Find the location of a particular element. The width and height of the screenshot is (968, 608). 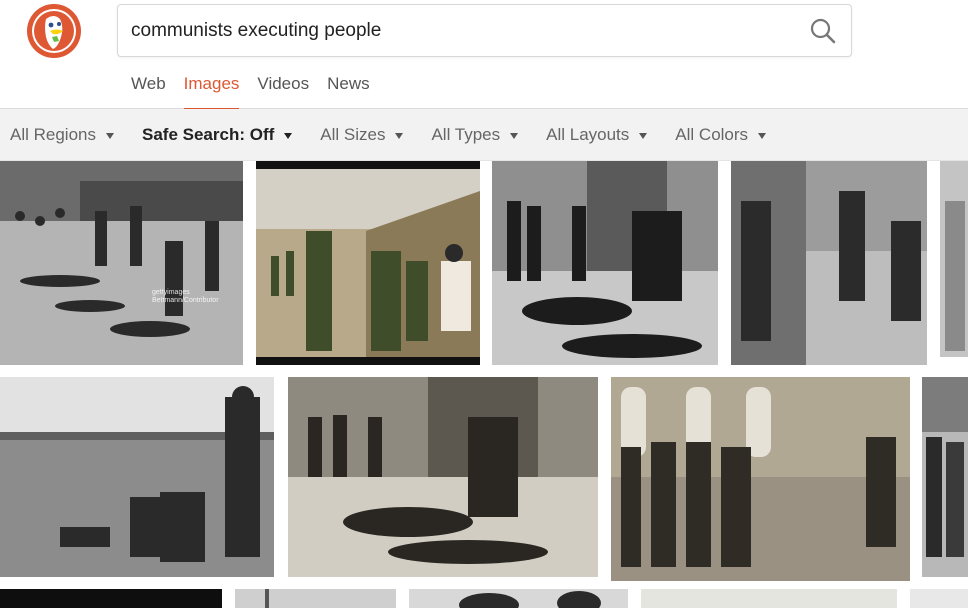

magnifier-icon is located at coordinates (823, 31).